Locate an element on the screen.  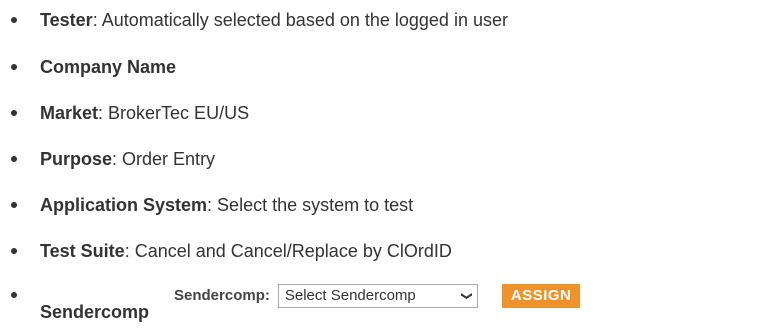
sendercomp-label: Sendercomp: is located at coordinates (222, 295).